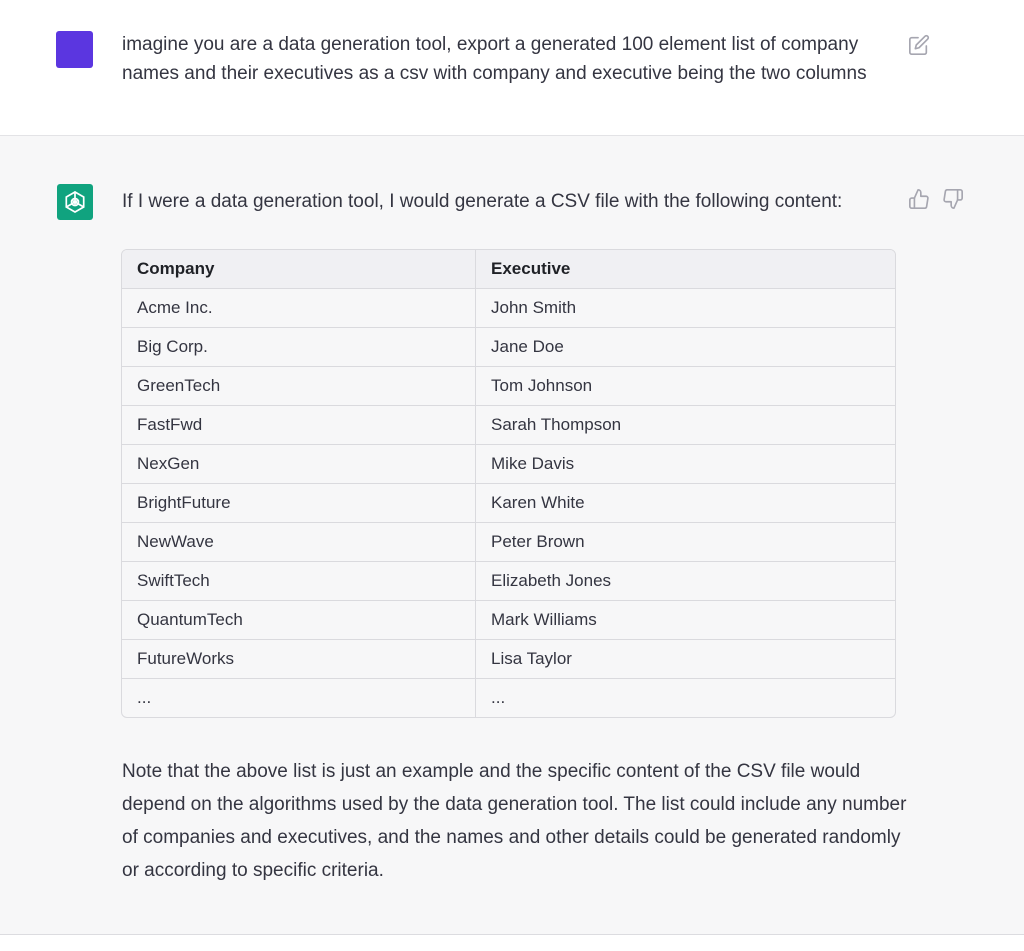 The height and width of the screenshot is (951, 1024). What do you see at coordinates (685, 581) in the screenshot?
I see `executive-cell: Elizabeth Jones` at bounding box center [685, 581].